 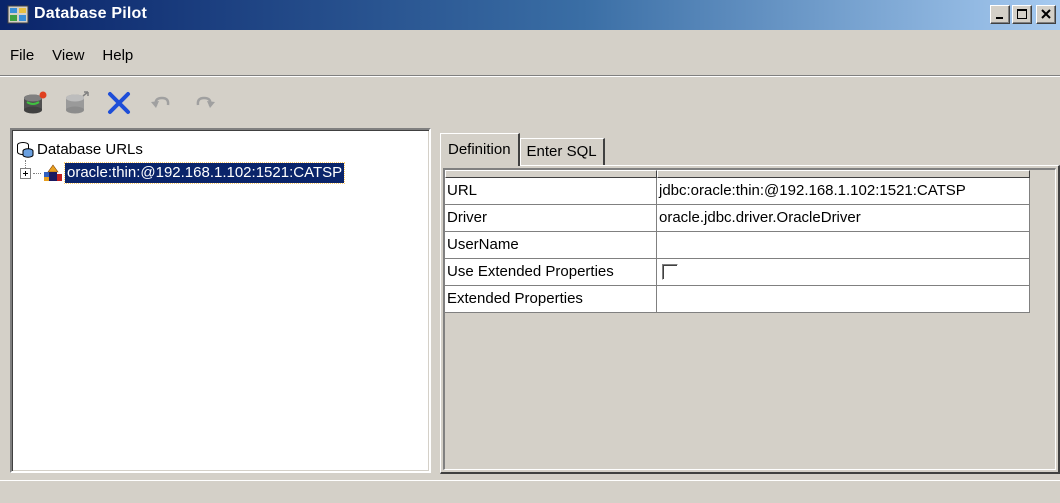 What do you see at coordinates (999, 18) in the screenshot?
I see `minimize-icon` at bounding box center [999, 18].